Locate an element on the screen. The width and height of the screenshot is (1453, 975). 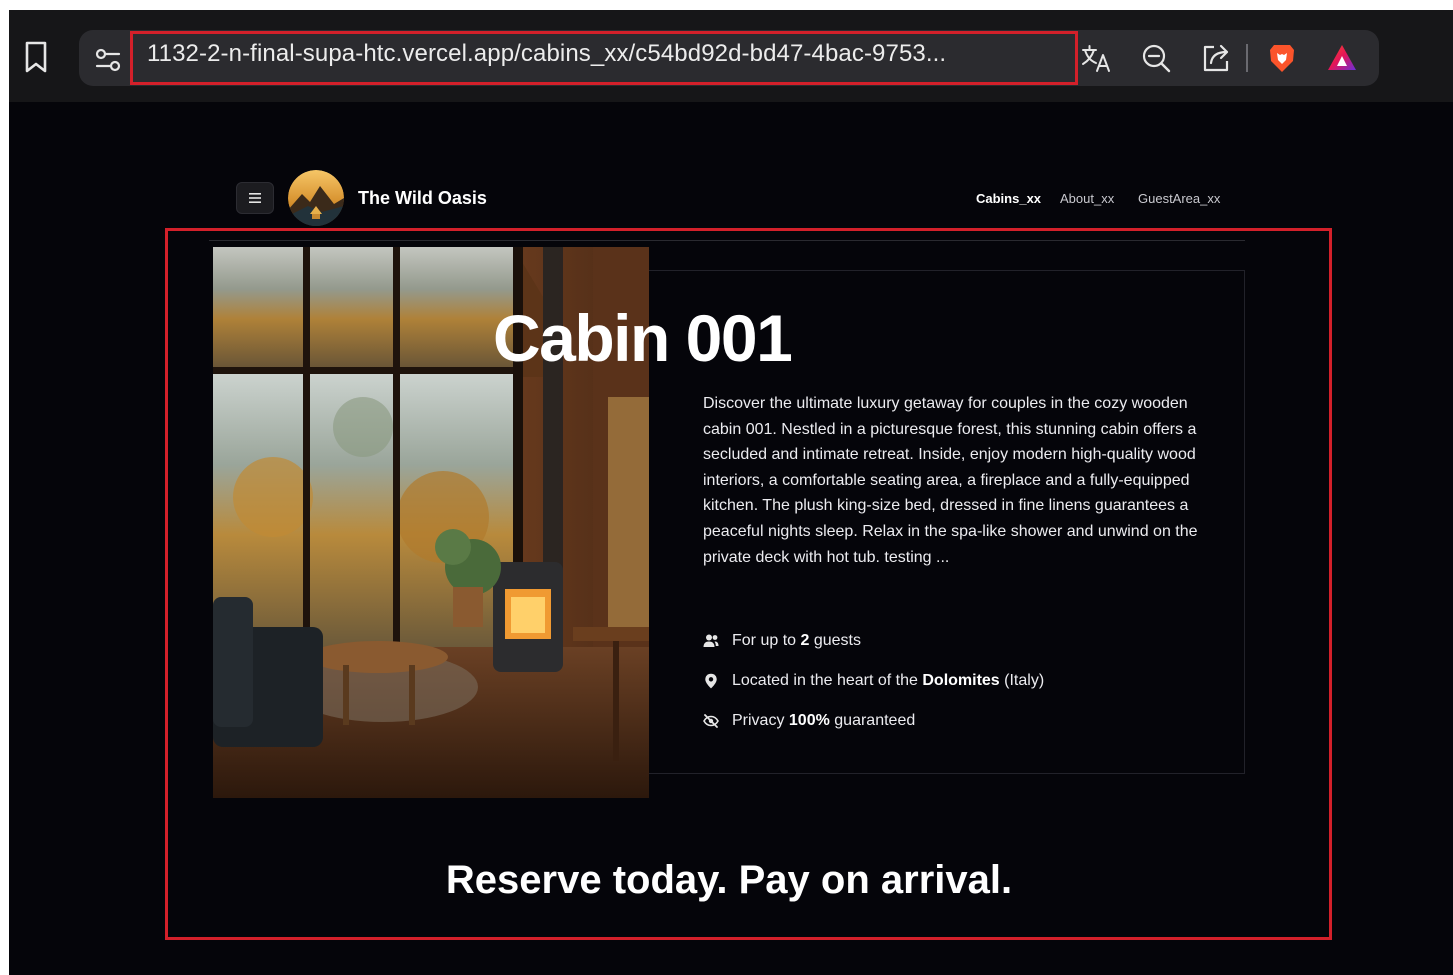
url-highlight-box is located at coordinates (604, 58).